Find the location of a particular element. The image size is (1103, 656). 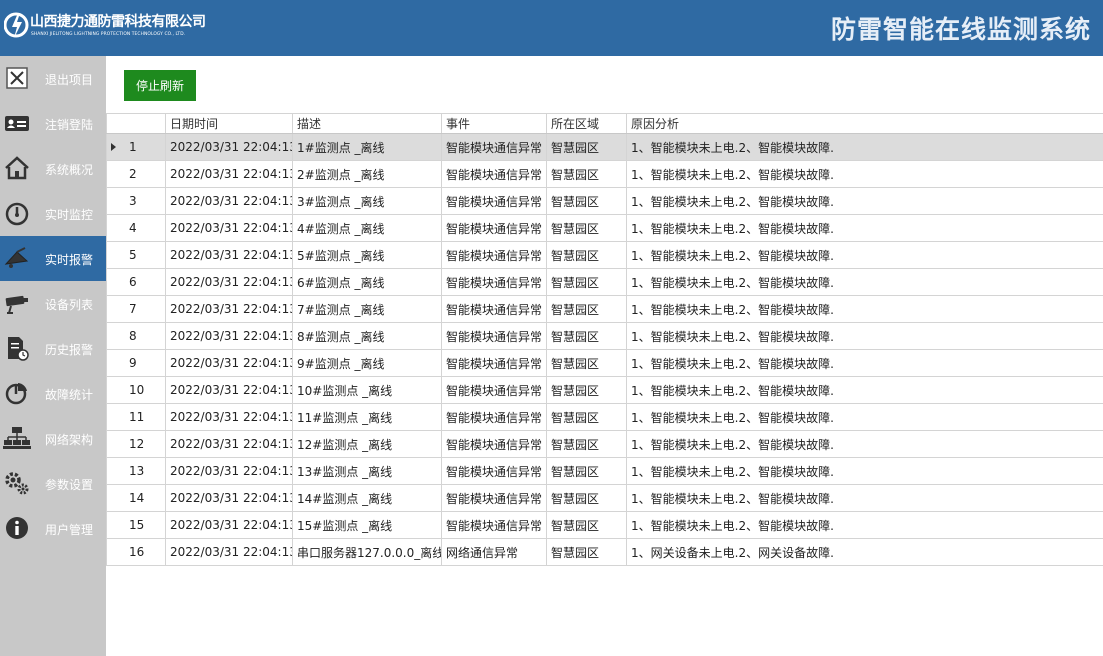

column-header-reason: 原因分析 is located at coordinates (864, 123).